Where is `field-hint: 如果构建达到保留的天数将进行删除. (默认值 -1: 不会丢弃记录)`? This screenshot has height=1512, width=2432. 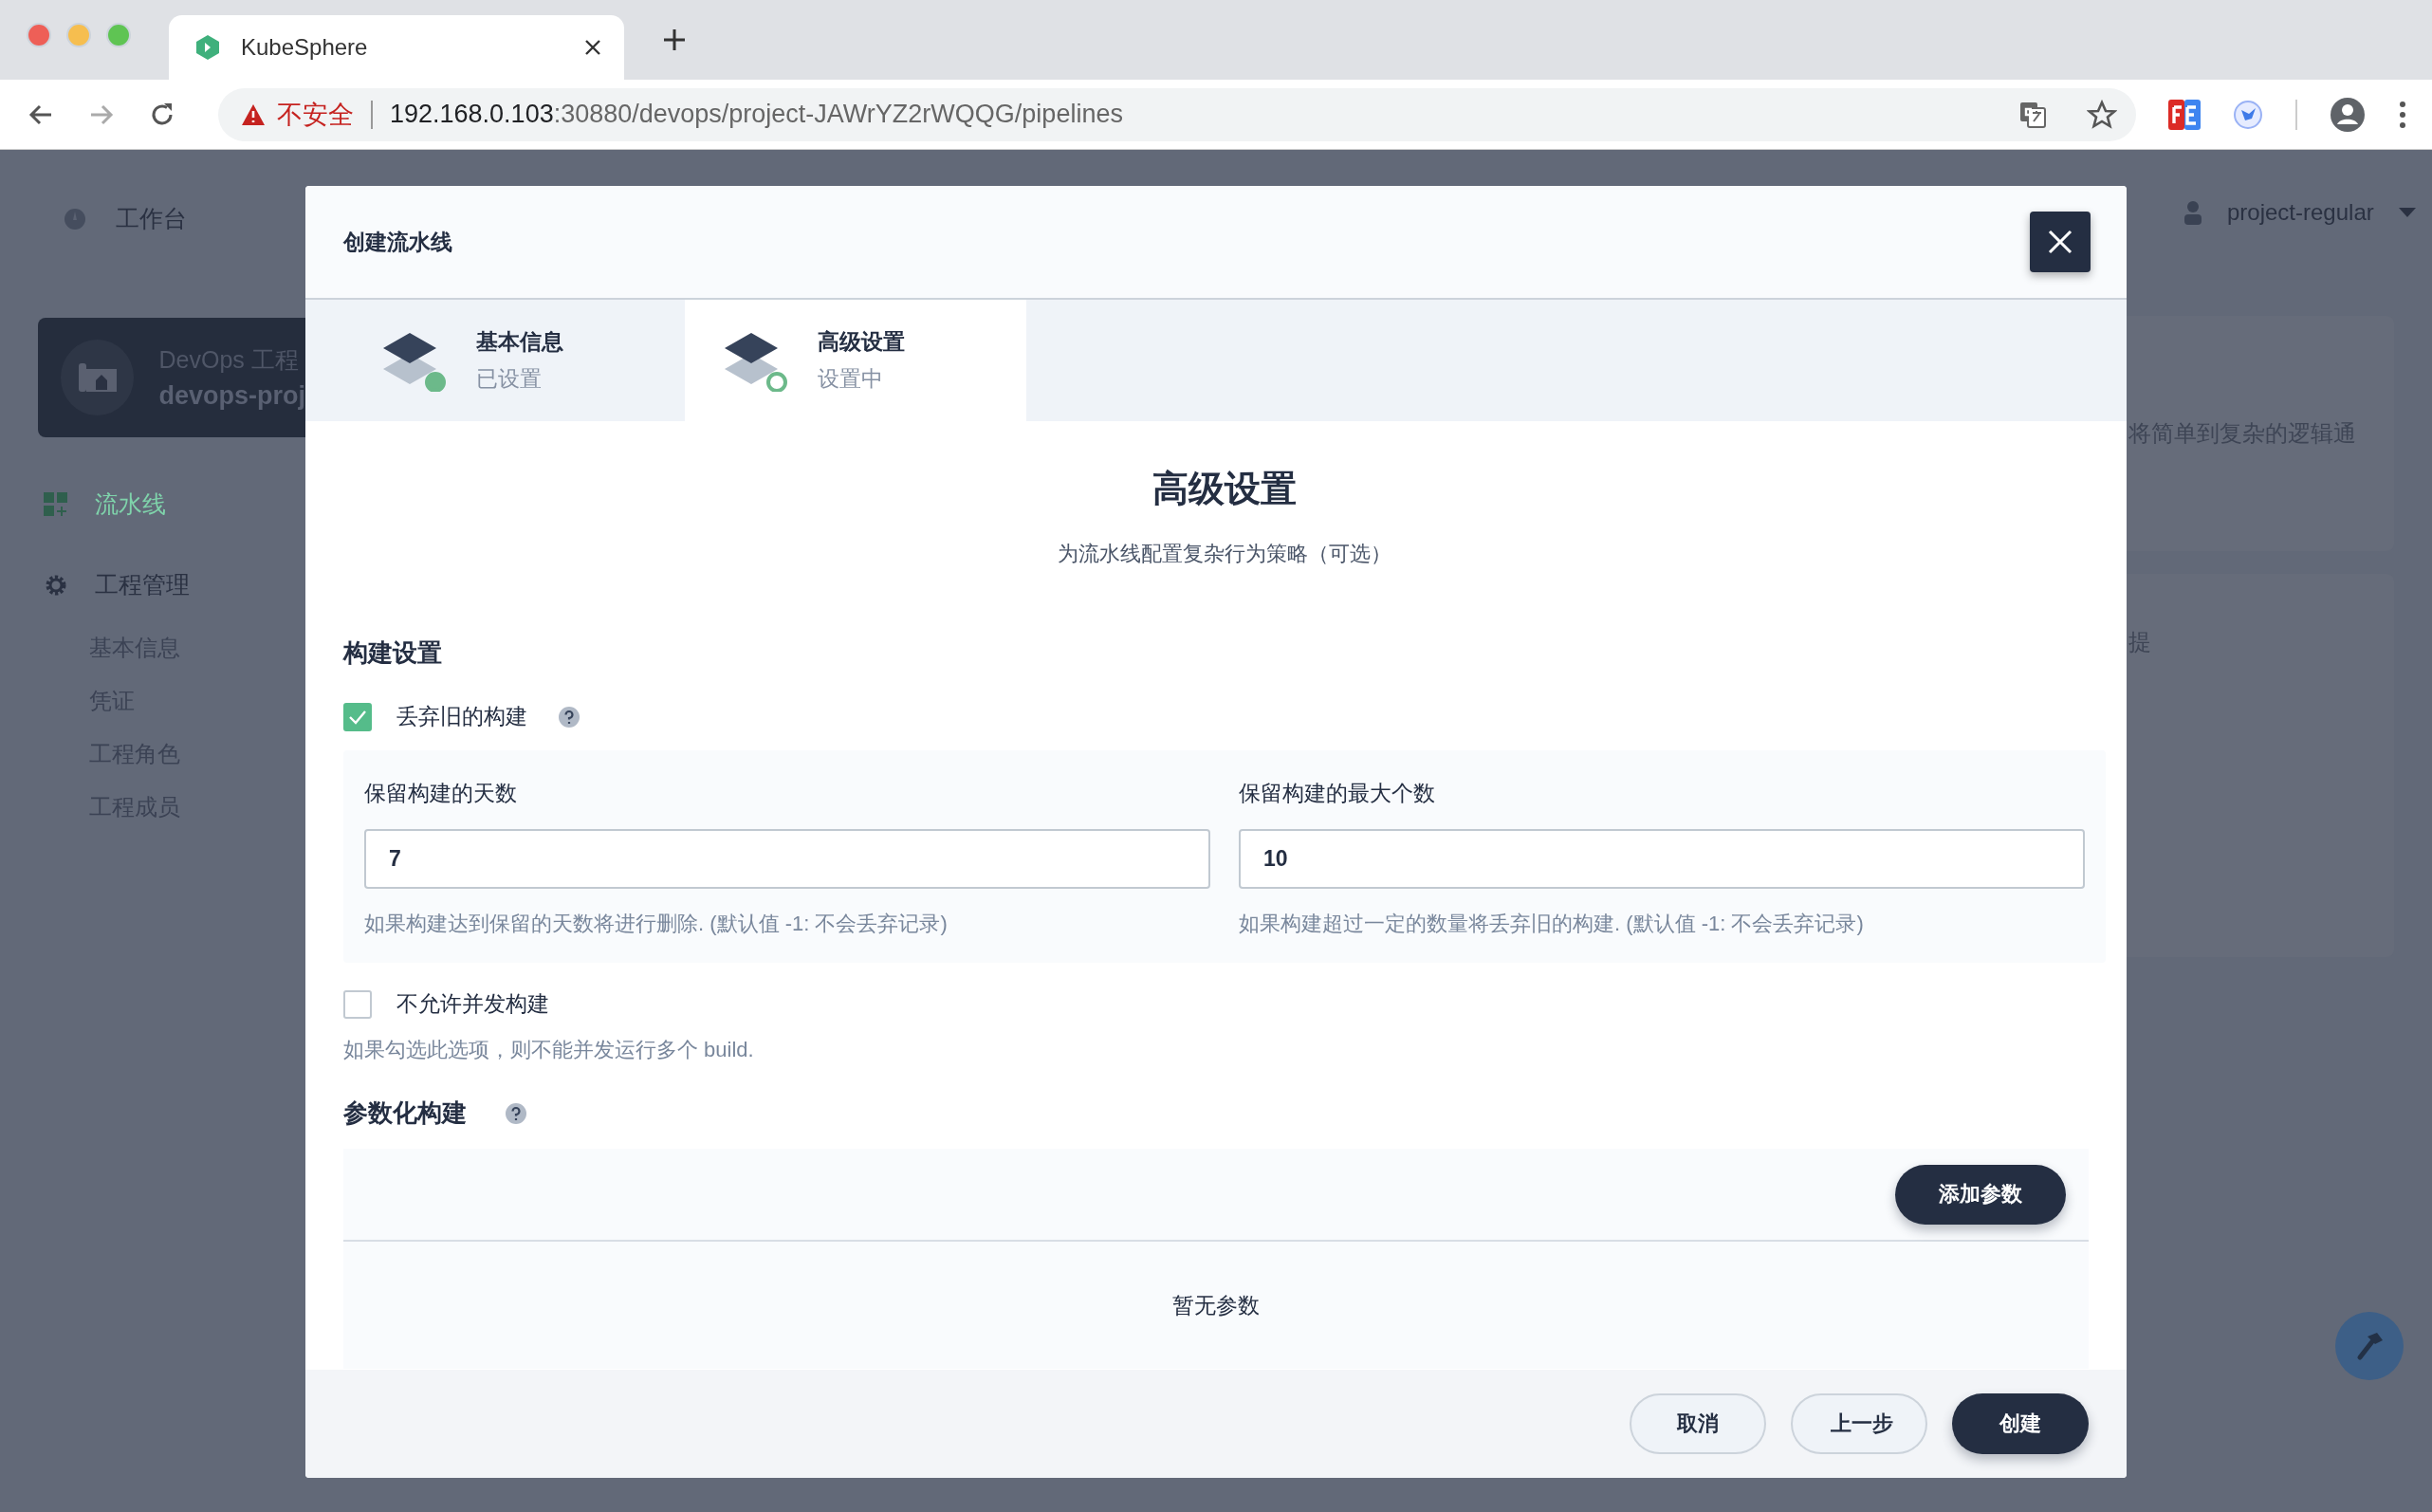 field-hint: 如果构建达到保留的天数将进行删除. (默认值 -1: 不会丢弃记录) is located at coordinates (656, 924).